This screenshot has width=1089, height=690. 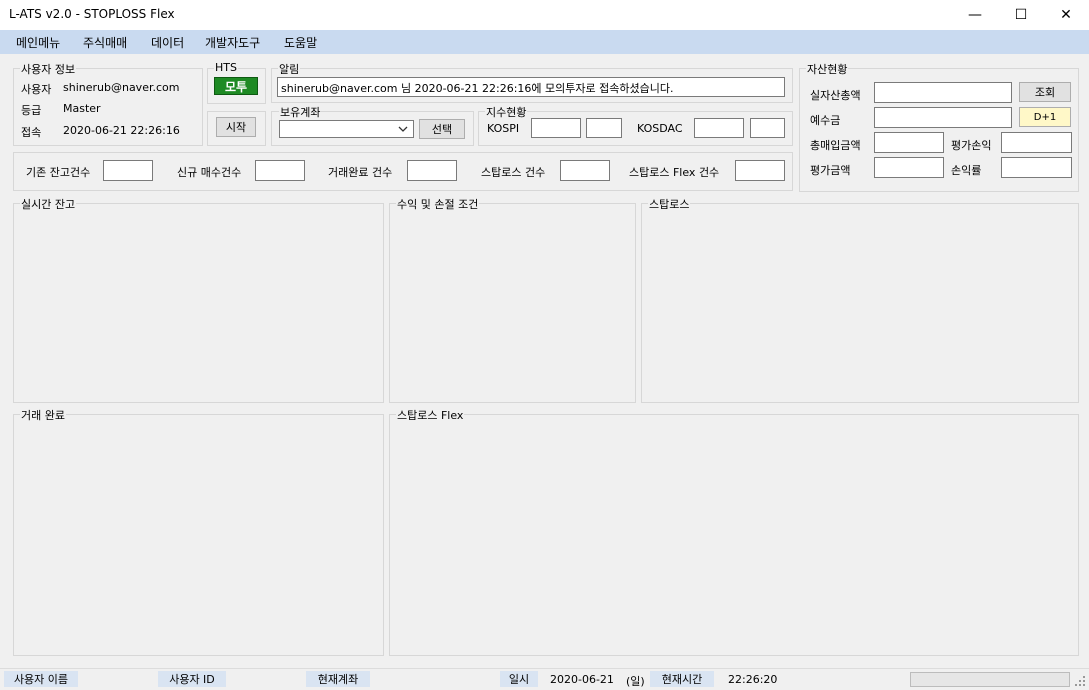 What do you see at coordinates (719, 128) in the screenshot?
I see `kosdaq-value-input` at bounding box center [719, 128].